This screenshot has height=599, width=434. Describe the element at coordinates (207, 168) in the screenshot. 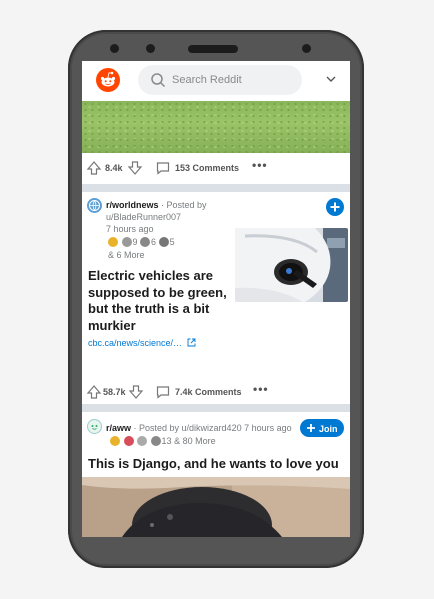

I see `comments-count: 153 Comments` at that location.